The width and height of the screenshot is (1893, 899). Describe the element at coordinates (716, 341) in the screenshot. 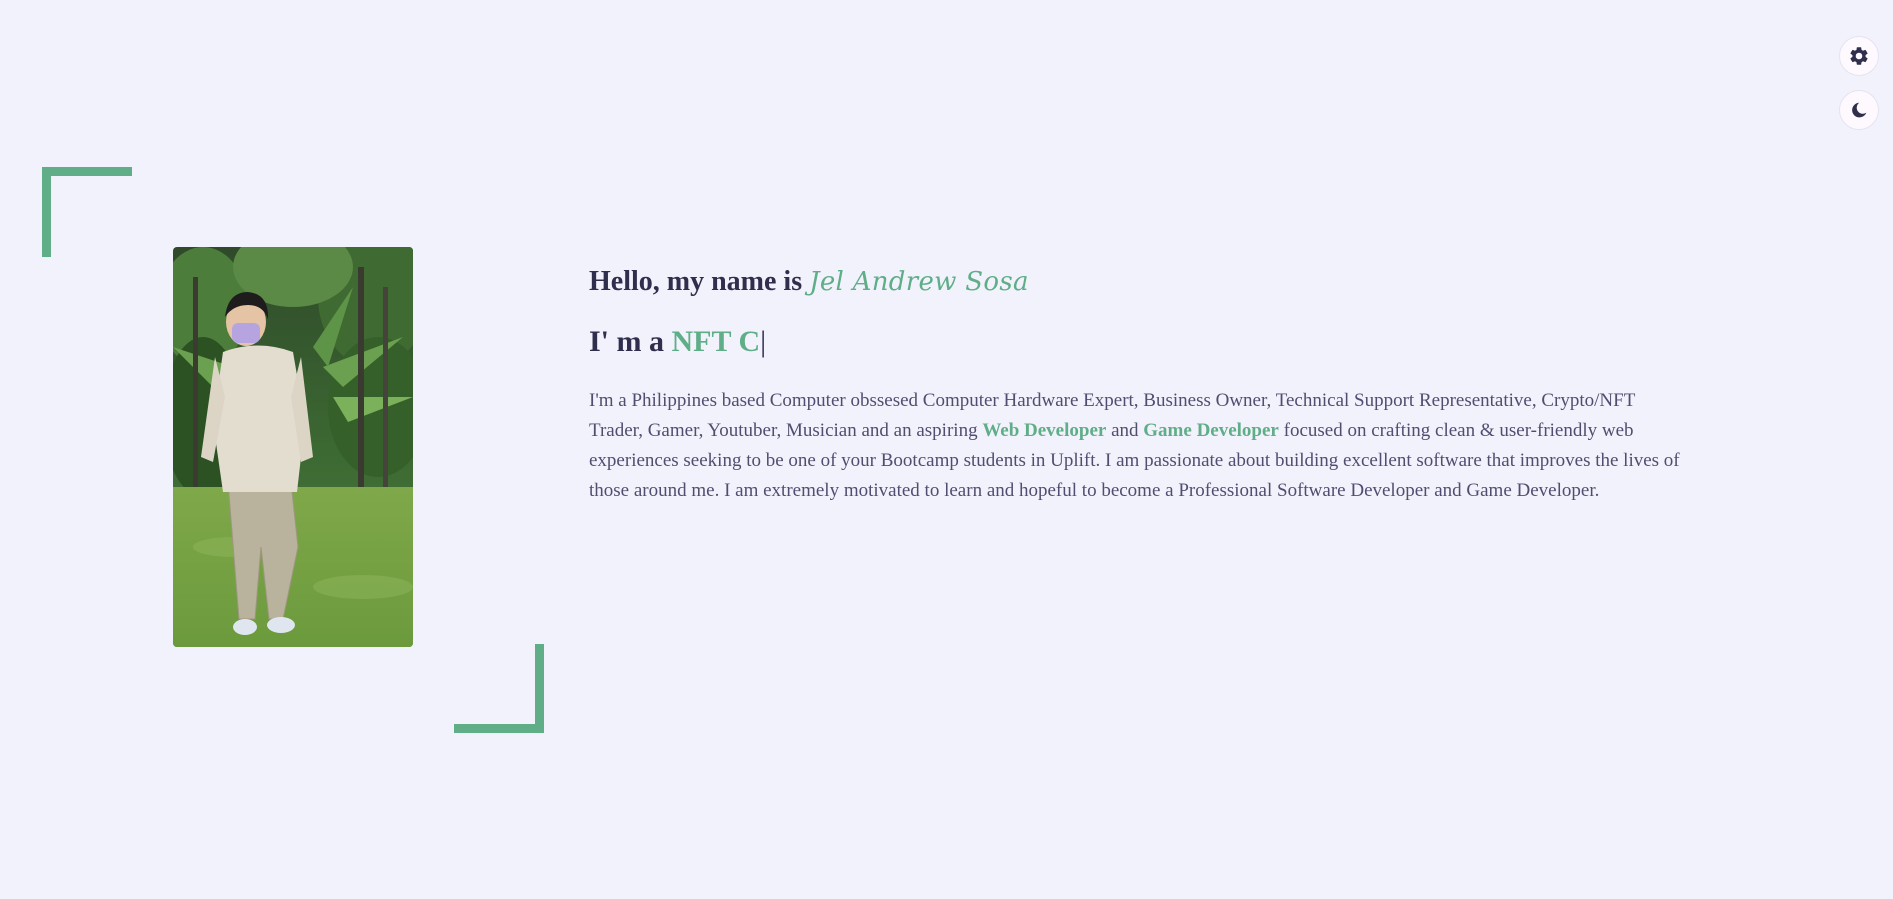

I see `role-typed-text: NFT C` at that location.